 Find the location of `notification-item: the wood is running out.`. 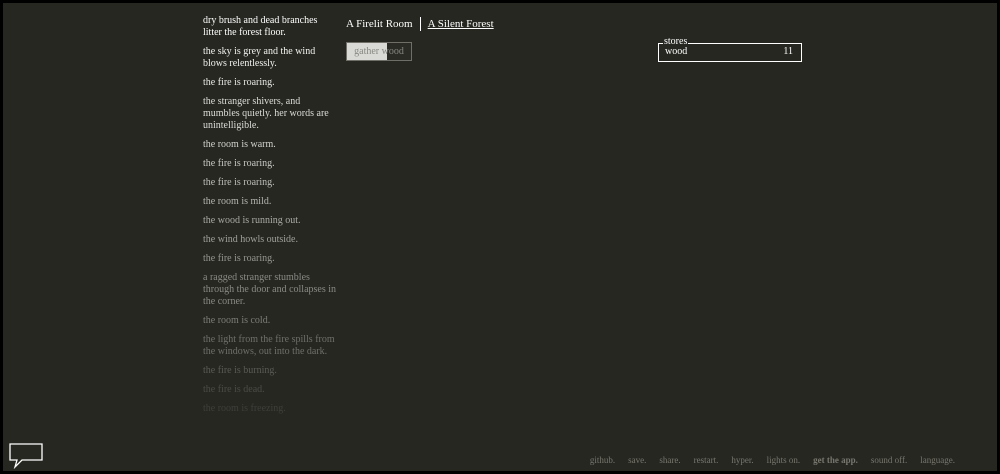

notification-item: the wood is running out. is located at coordinates (252, 220).